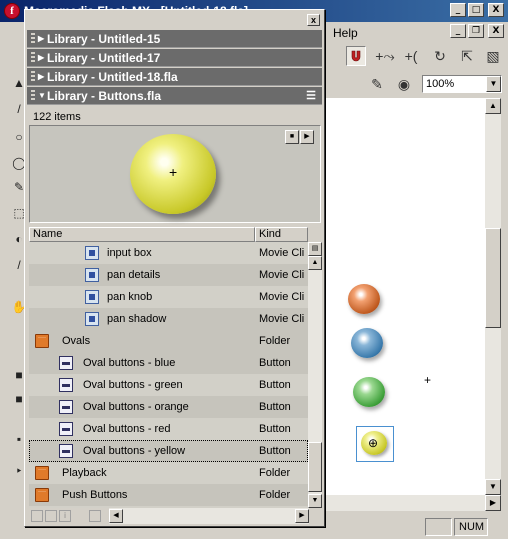 The image size is (508, 539). I want to click on table-row: pan knob Movie Cli, so click(168, 297).